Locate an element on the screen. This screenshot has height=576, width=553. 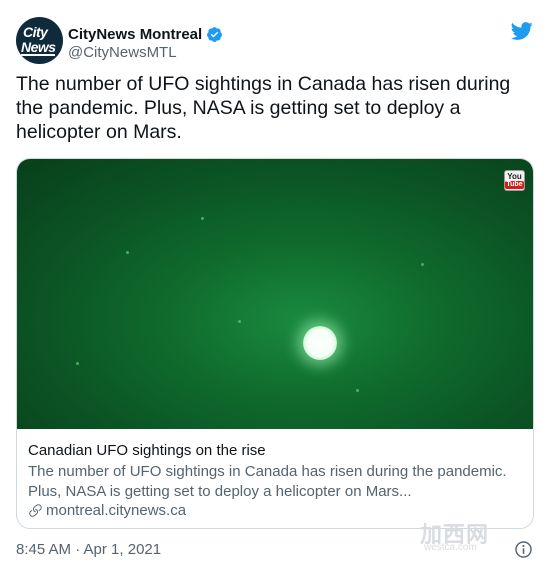
avatar-logo-underline is located at coordinates (38, 55).